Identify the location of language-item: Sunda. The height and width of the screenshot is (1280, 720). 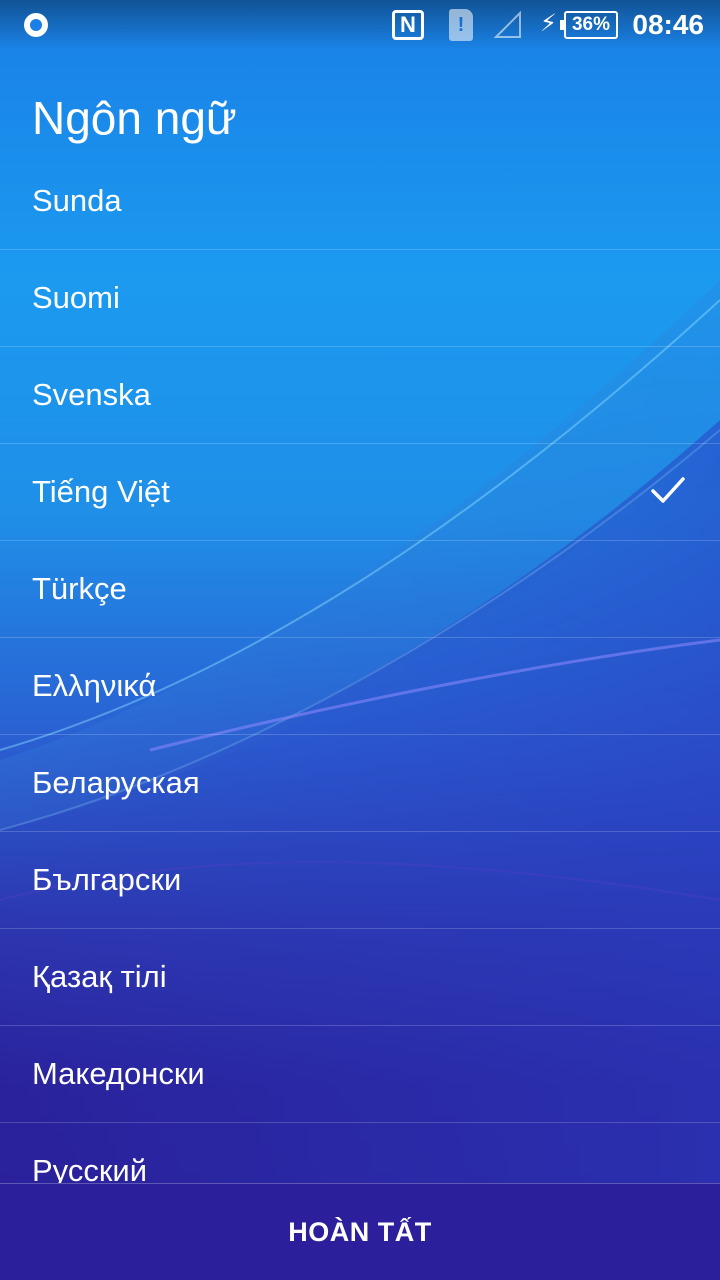
(360, 201).